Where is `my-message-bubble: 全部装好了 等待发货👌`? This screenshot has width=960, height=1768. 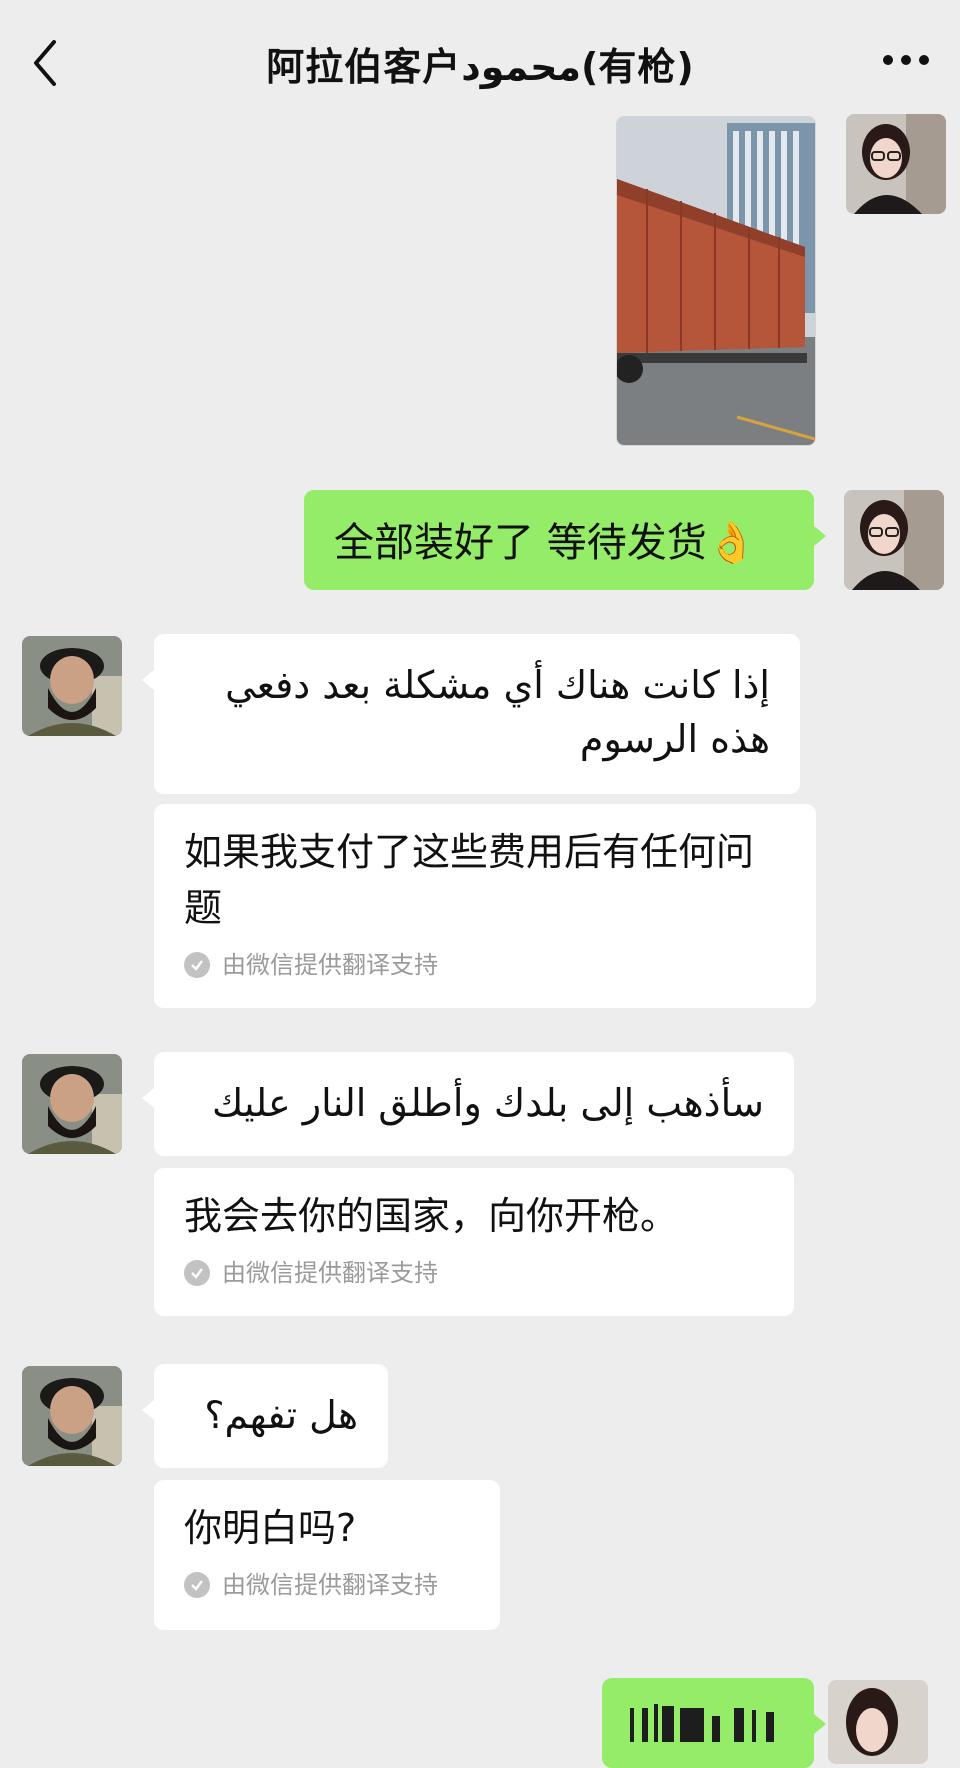
my-message-bubble: 全部装好了 等待发货👌 is located at coordinates (565, 540).